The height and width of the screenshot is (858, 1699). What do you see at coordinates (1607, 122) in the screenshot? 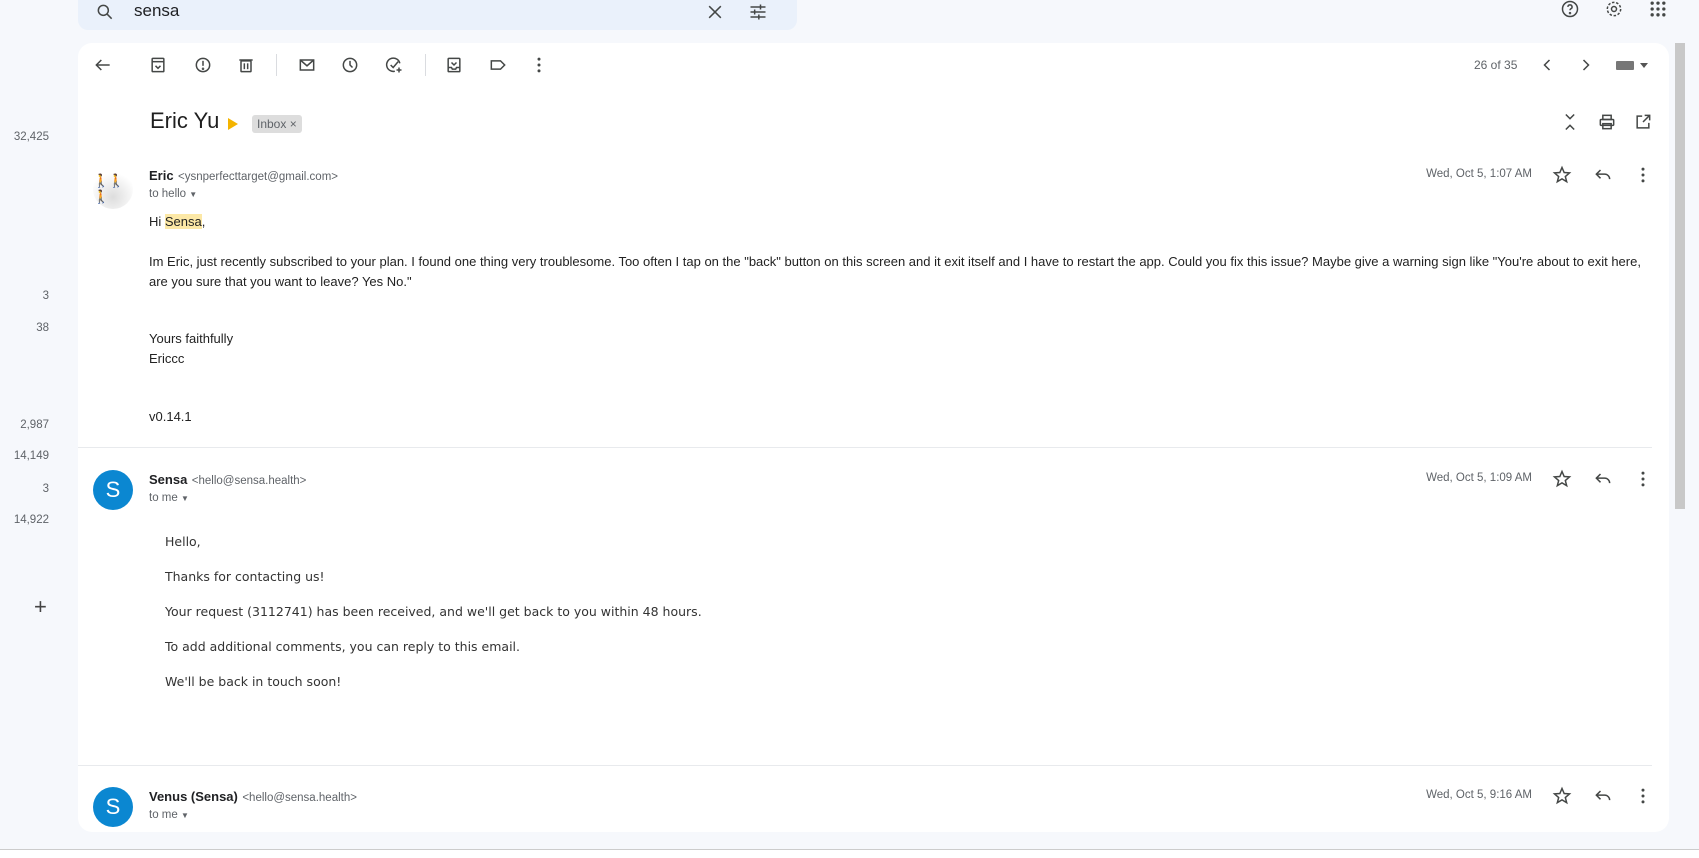
I see `print-icon` at bounding box center [1607, 122].